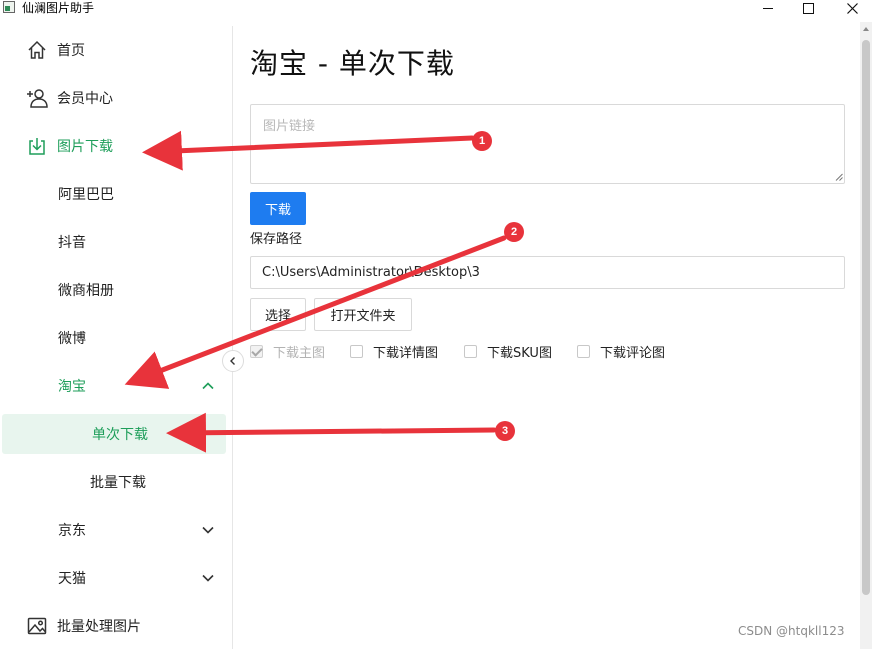 This screenshot has height=649, width=872. Describe the element at coordinates (276, 239) in the screenshot. I see `save-path-label: 保存路径` at that location.